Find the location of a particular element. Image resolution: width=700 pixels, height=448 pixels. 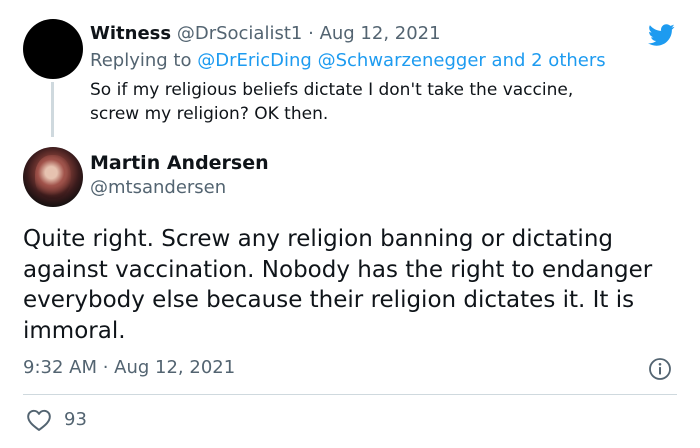

replying-prefix: Replying to is located at coordinates (141, 60).